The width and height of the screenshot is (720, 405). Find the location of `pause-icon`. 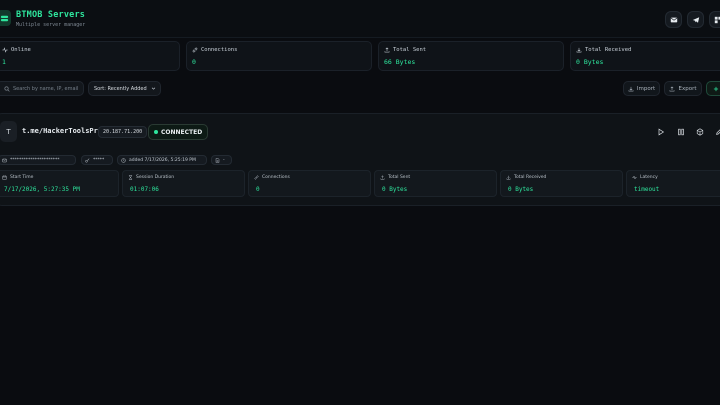

pause-icon is located at coordinates (681, 132).